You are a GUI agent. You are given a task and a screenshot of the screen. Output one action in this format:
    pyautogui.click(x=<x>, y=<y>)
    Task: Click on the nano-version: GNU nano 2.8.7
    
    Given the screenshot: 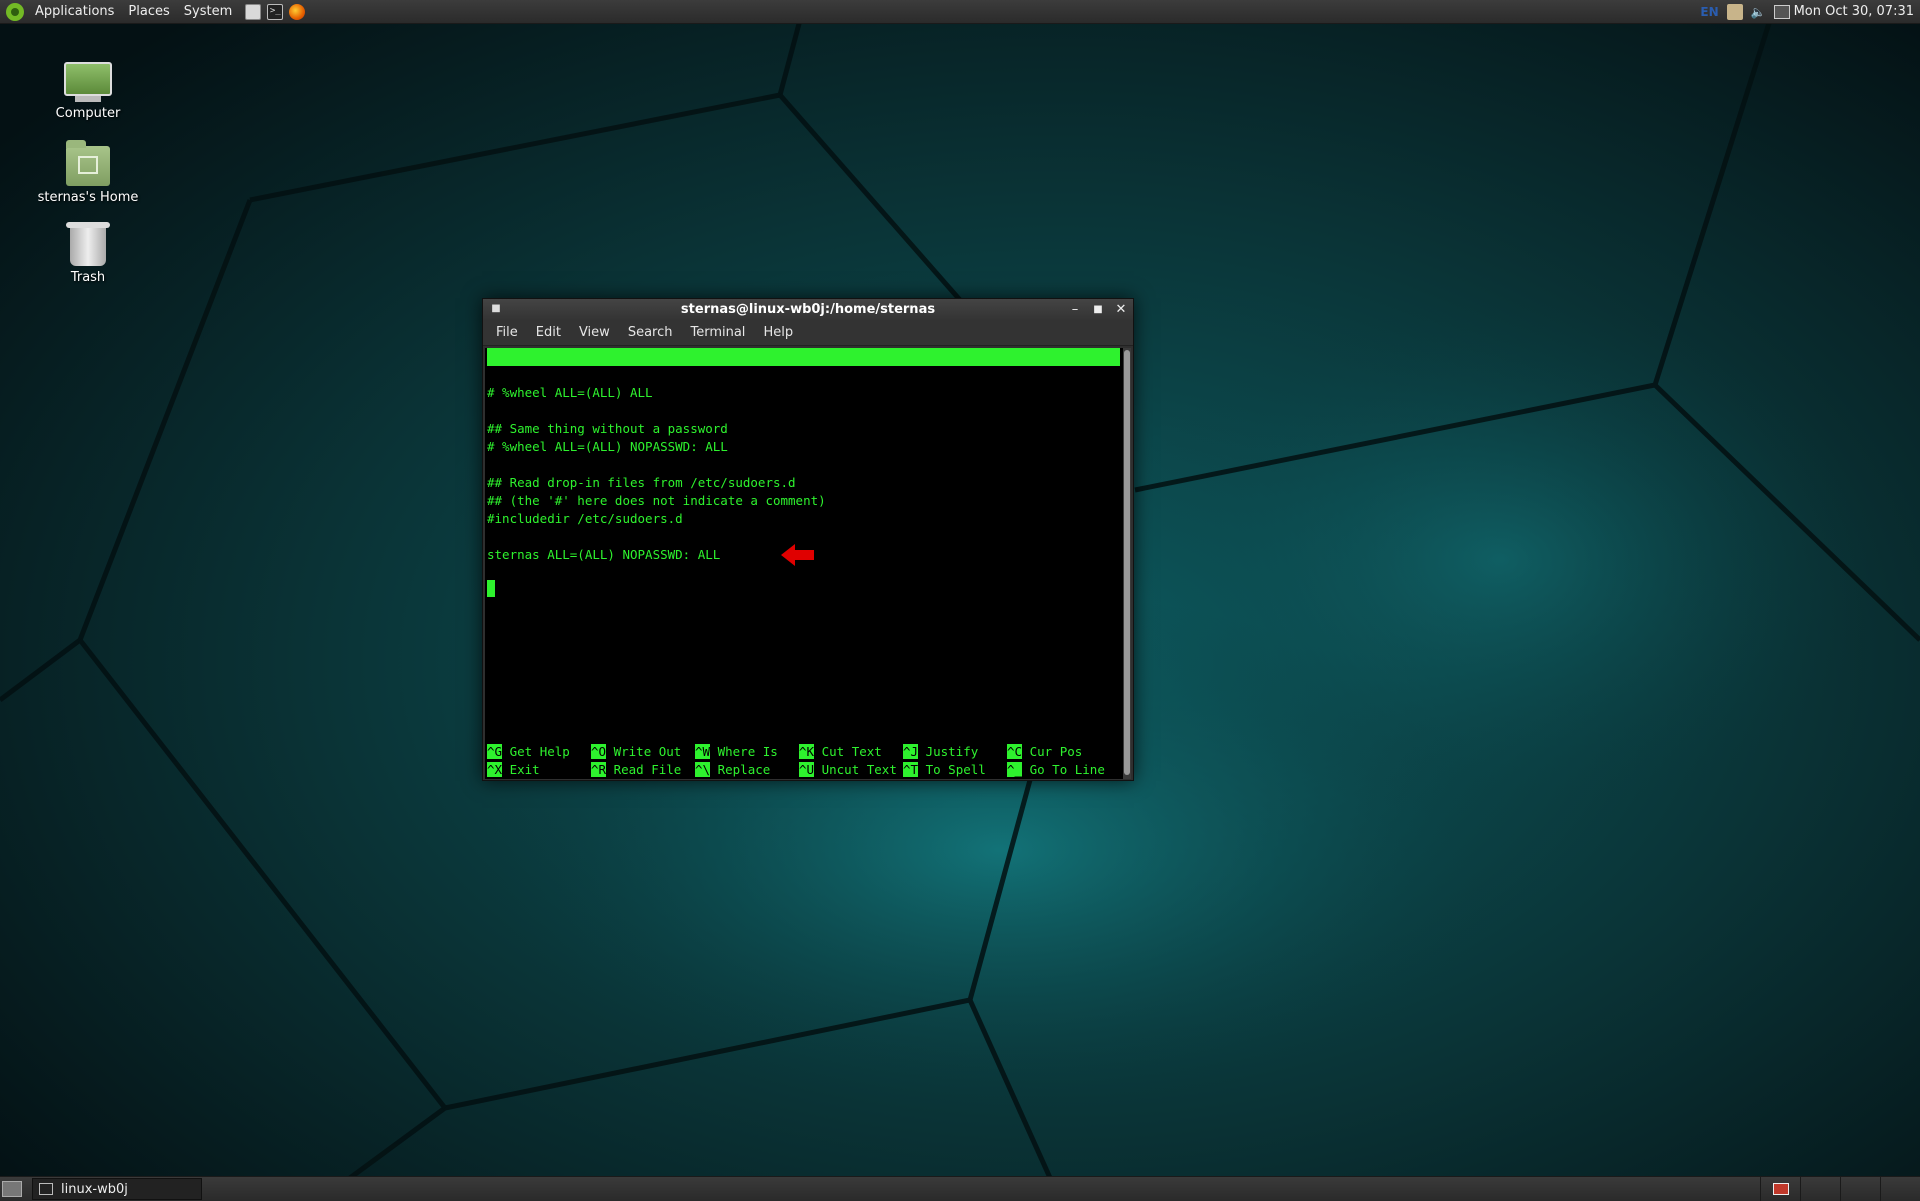 What is the action you would take?
    pyautogui.click(x=554, y=374)
    